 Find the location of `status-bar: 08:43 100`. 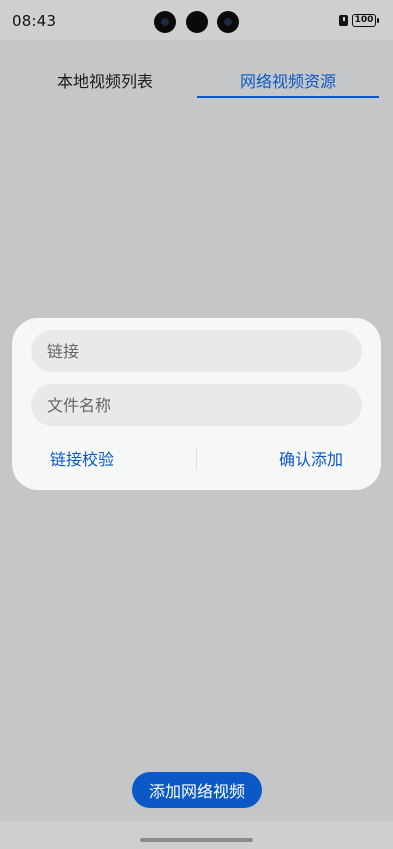

status-bar: 08:43 100 is located at coordinates (196, 20).